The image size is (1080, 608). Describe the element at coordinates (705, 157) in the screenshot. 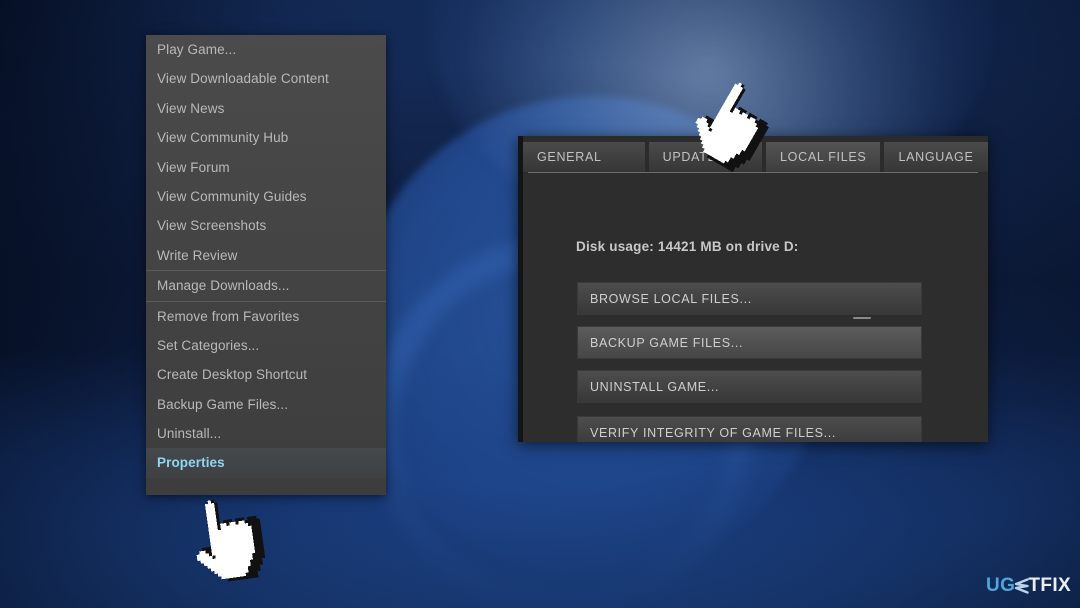

I see `tab-updates: UPDATES` at that location.